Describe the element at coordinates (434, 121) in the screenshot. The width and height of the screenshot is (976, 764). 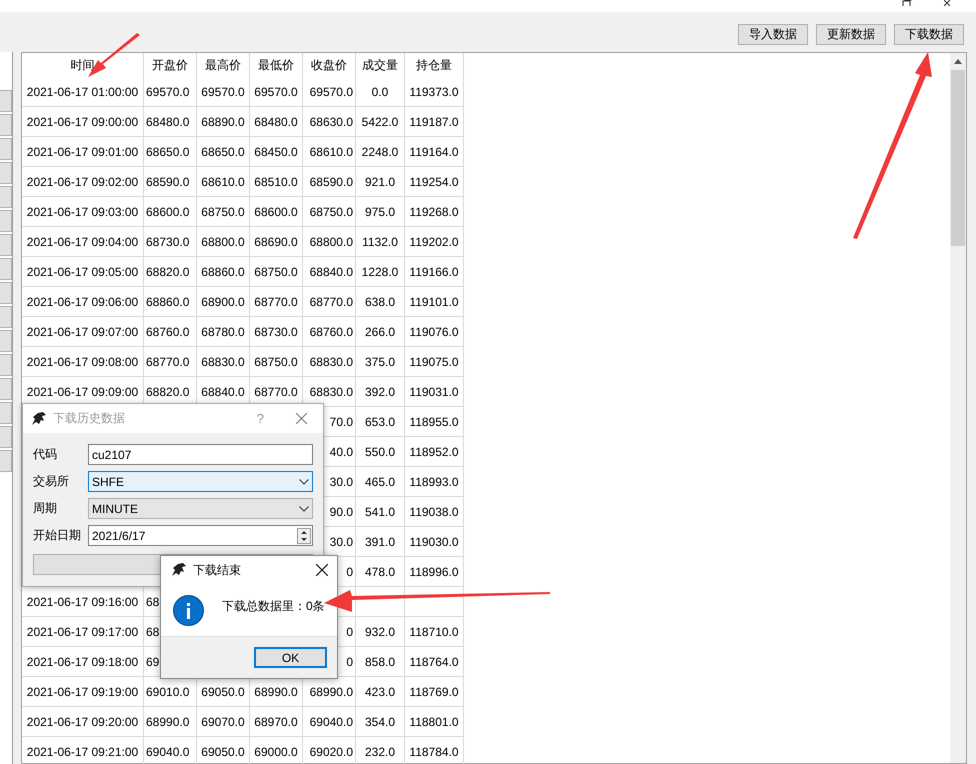
I see `table-cell: 119187.0` at that location.